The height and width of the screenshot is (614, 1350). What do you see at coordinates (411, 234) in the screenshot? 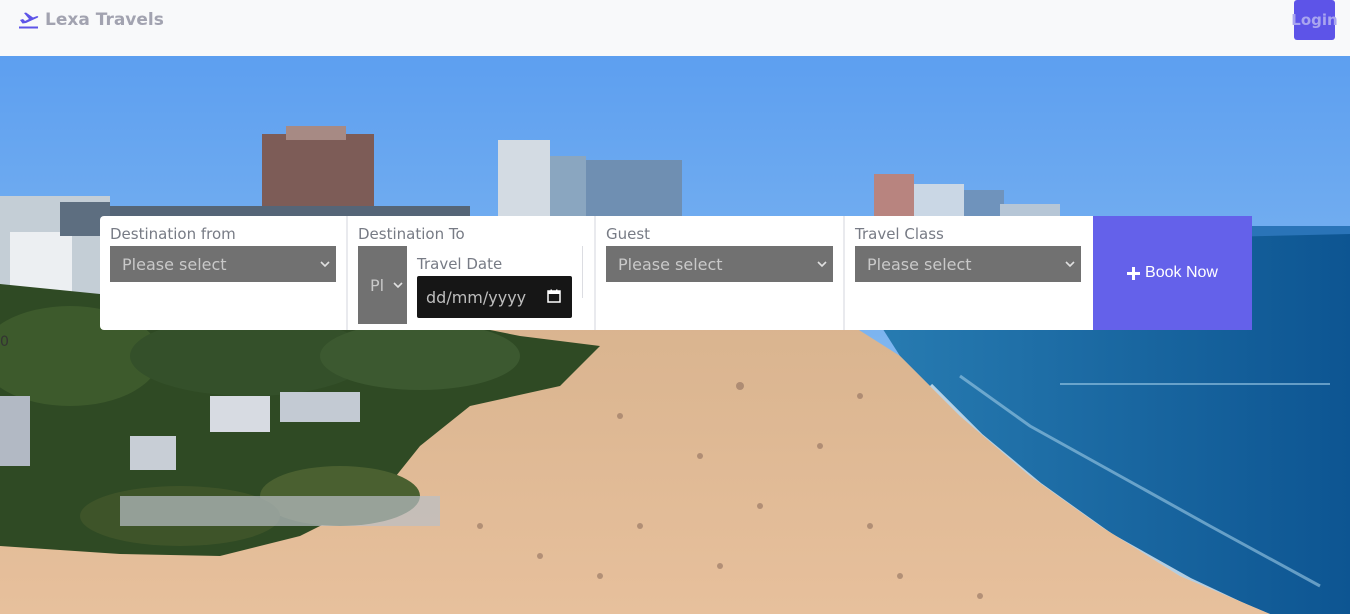
I see `destination-to-label: Destination To` at bounding box center [411, 234].